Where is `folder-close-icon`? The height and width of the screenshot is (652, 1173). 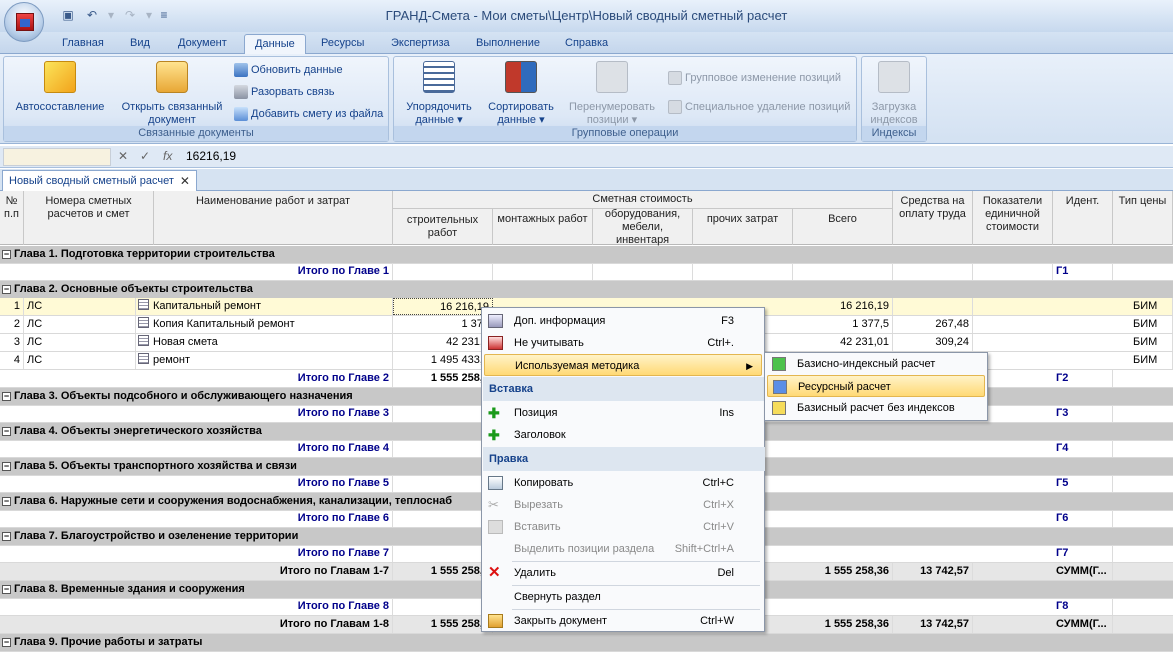
folder-close-icon is located at coordinates (495, 621).